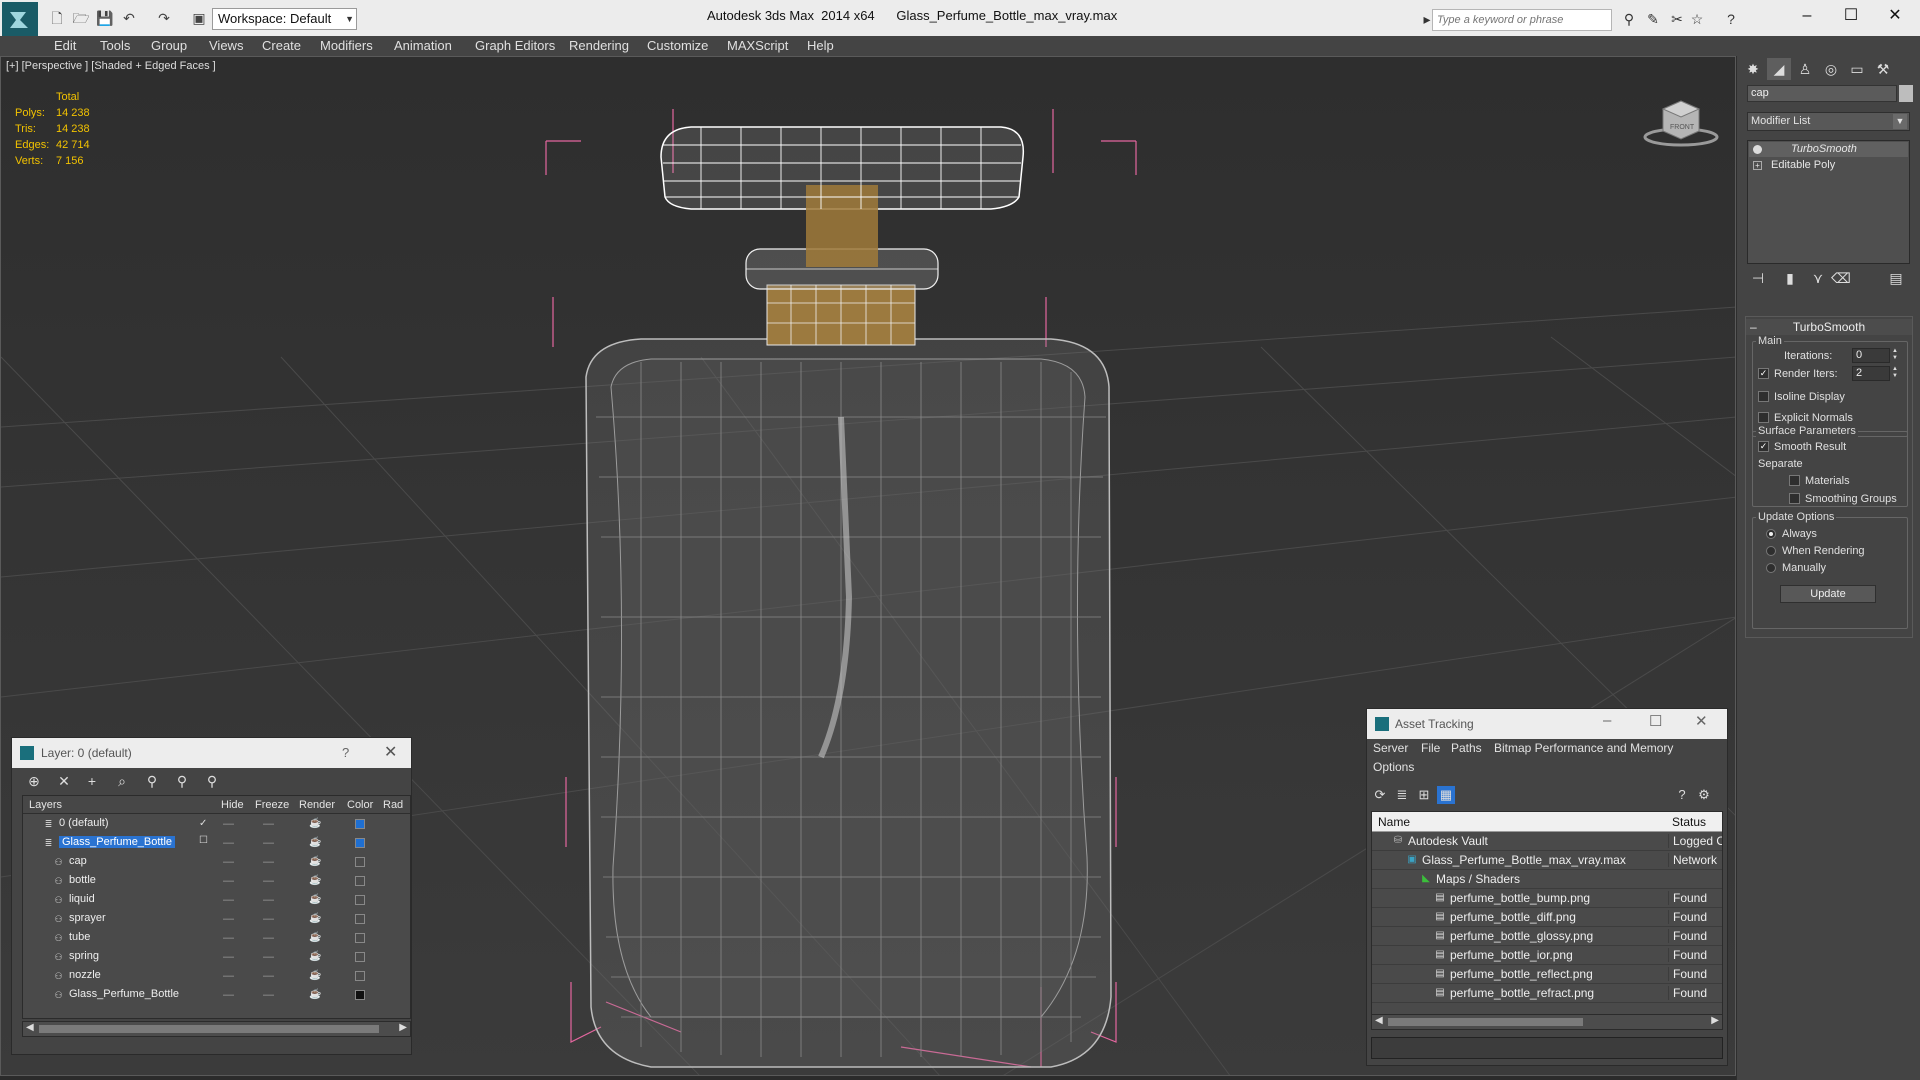  What do you see at coordinates (1522, 20) in the screenshot?
I see `search-input` at bounding box center [1522, 20].